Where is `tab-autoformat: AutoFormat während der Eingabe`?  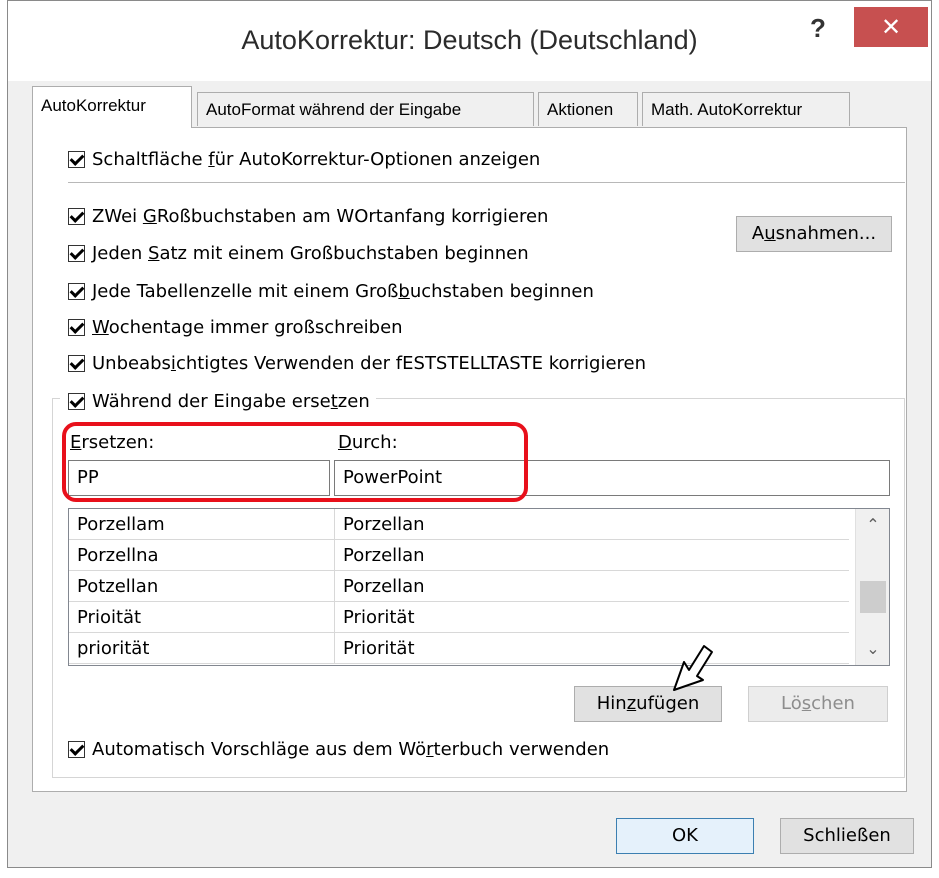
tab-autoformat: AutoFormat während der Eingabe is located at coordinates (365, 109).